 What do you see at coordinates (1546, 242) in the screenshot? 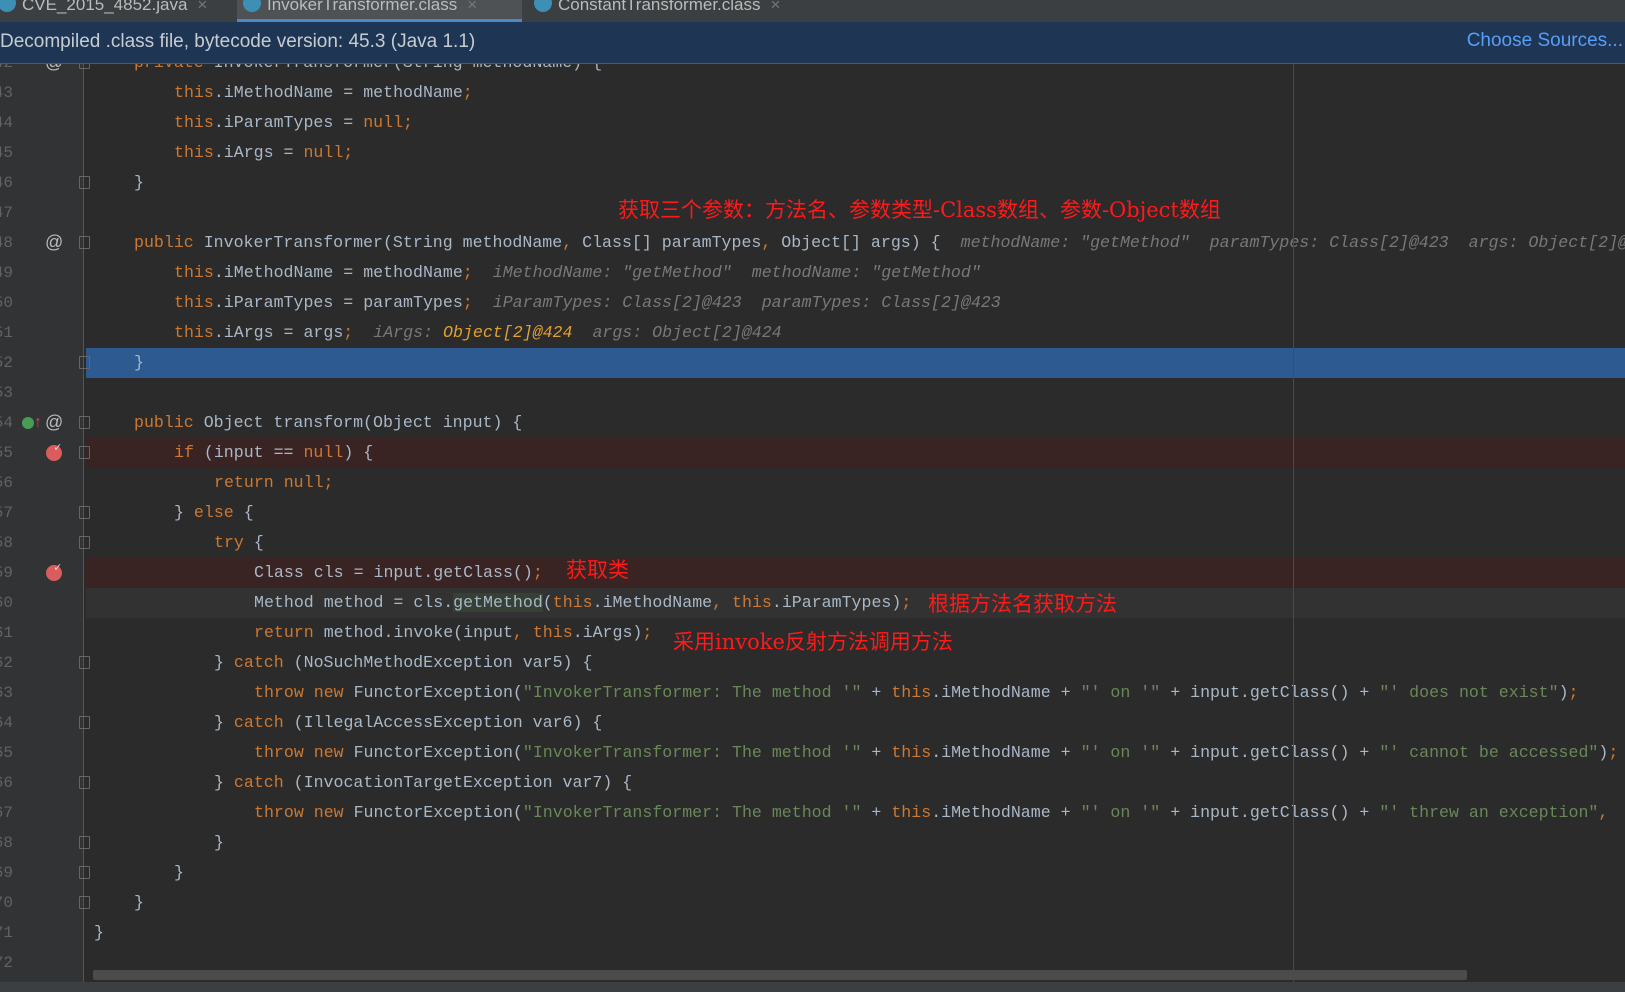
I see `inline-debug-value: args: Object[2]@424` at bounding box center [1546, 242].